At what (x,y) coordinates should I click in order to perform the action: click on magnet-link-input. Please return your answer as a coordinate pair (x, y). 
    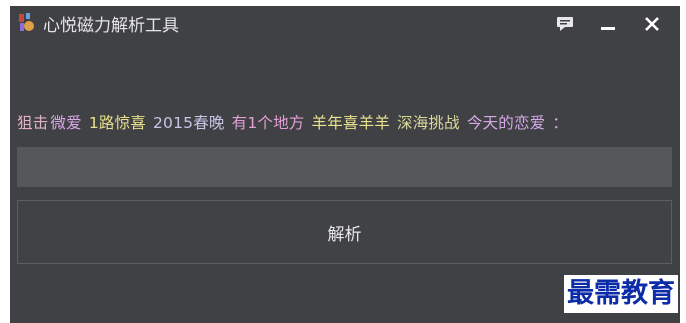
    Looking at the image, I should click on (344, 167).